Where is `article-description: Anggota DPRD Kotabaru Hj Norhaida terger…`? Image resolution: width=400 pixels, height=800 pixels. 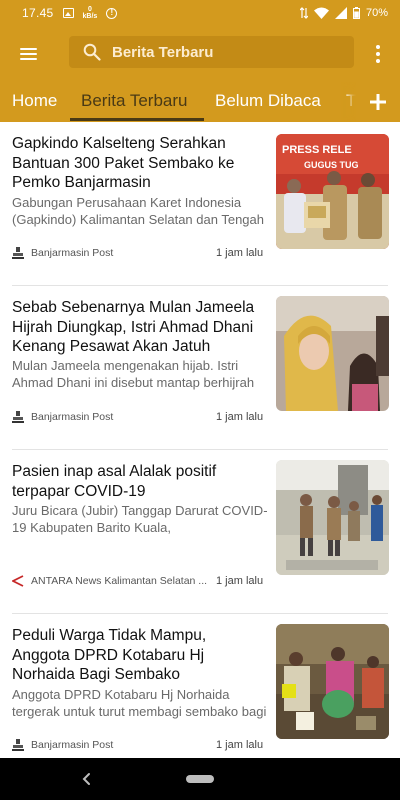 article-description: Anggota DPRD Kotabaru Hj Norhaida terger… is located at coordinates (139, 703).